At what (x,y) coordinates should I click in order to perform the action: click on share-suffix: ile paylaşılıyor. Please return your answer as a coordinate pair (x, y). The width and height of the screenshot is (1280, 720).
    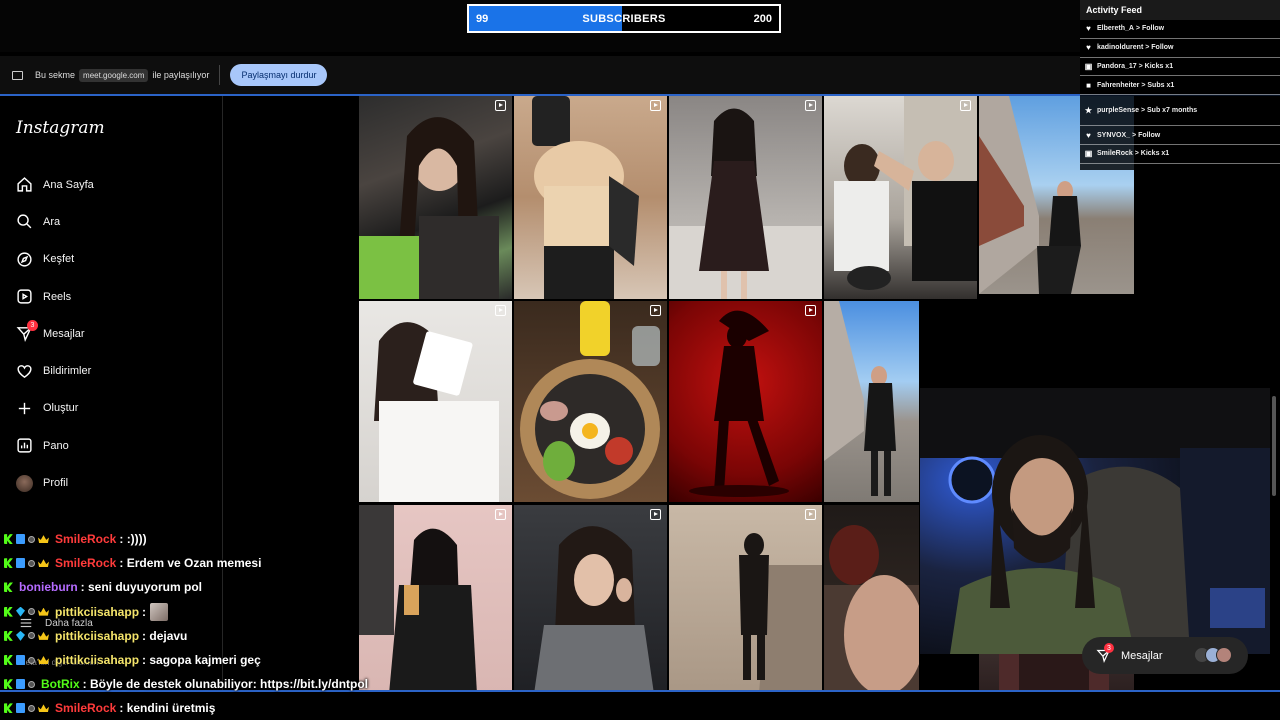
    Looking at the image, I should click on (181, 75).